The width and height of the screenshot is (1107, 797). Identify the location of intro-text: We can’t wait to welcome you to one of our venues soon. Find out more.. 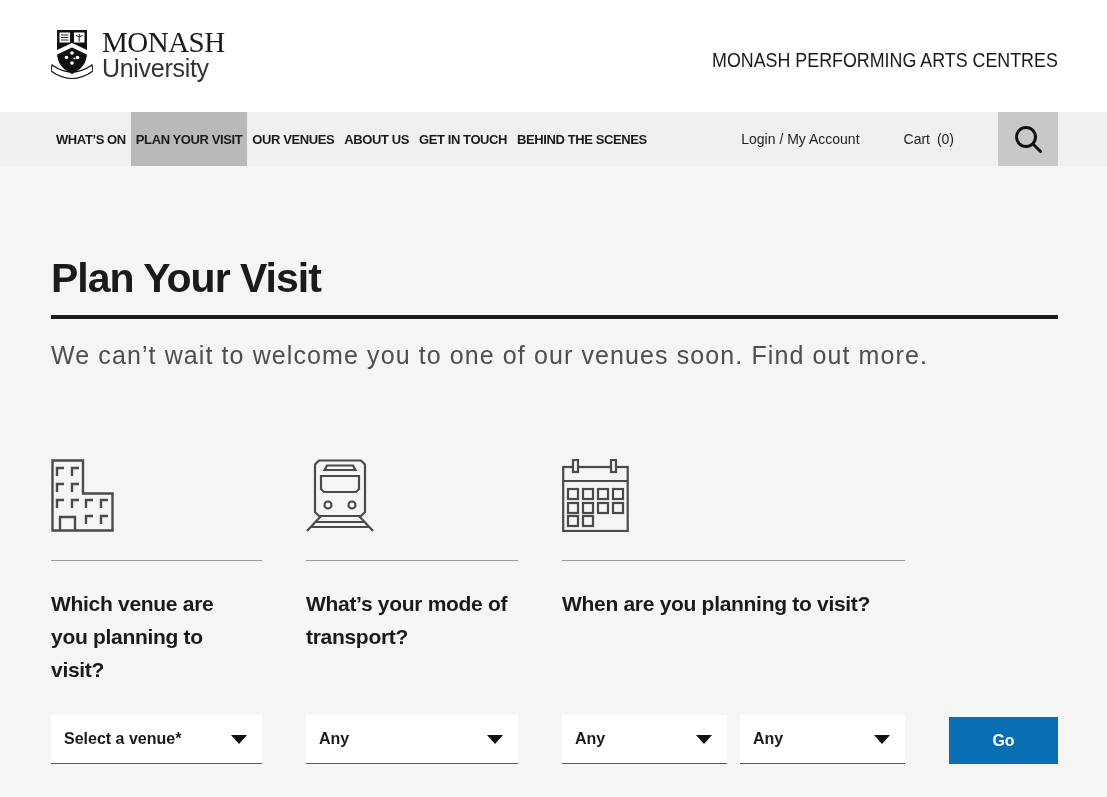
(490, 355).